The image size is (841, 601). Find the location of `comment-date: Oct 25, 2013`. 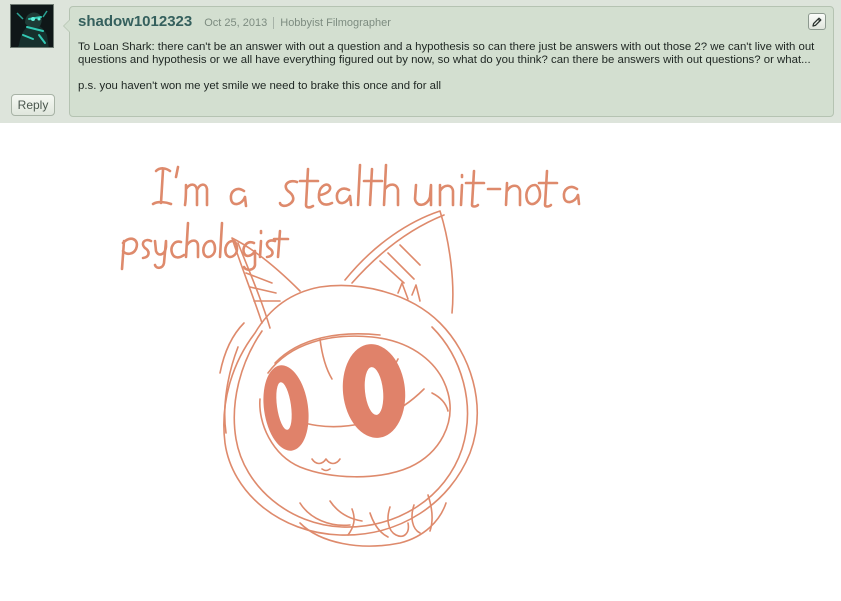

comment-date: Oct 25, 2013 is located at coordinates (235, 23).